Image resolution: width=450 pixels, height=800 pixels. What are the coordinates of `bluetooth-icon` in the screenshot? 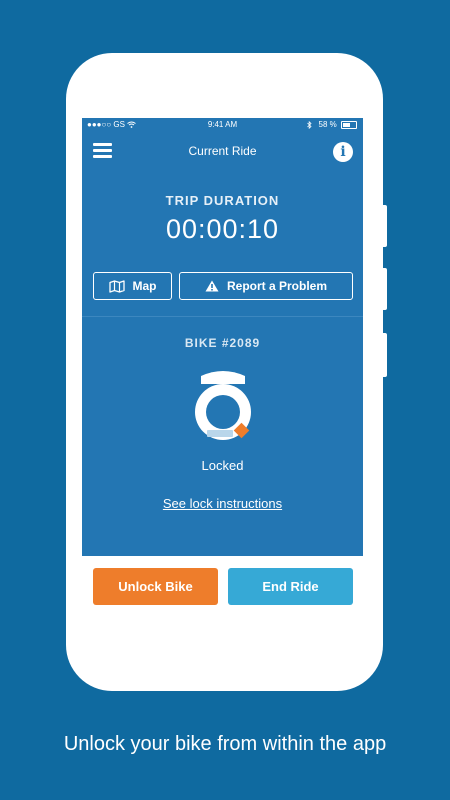 It's located at (309, 125).